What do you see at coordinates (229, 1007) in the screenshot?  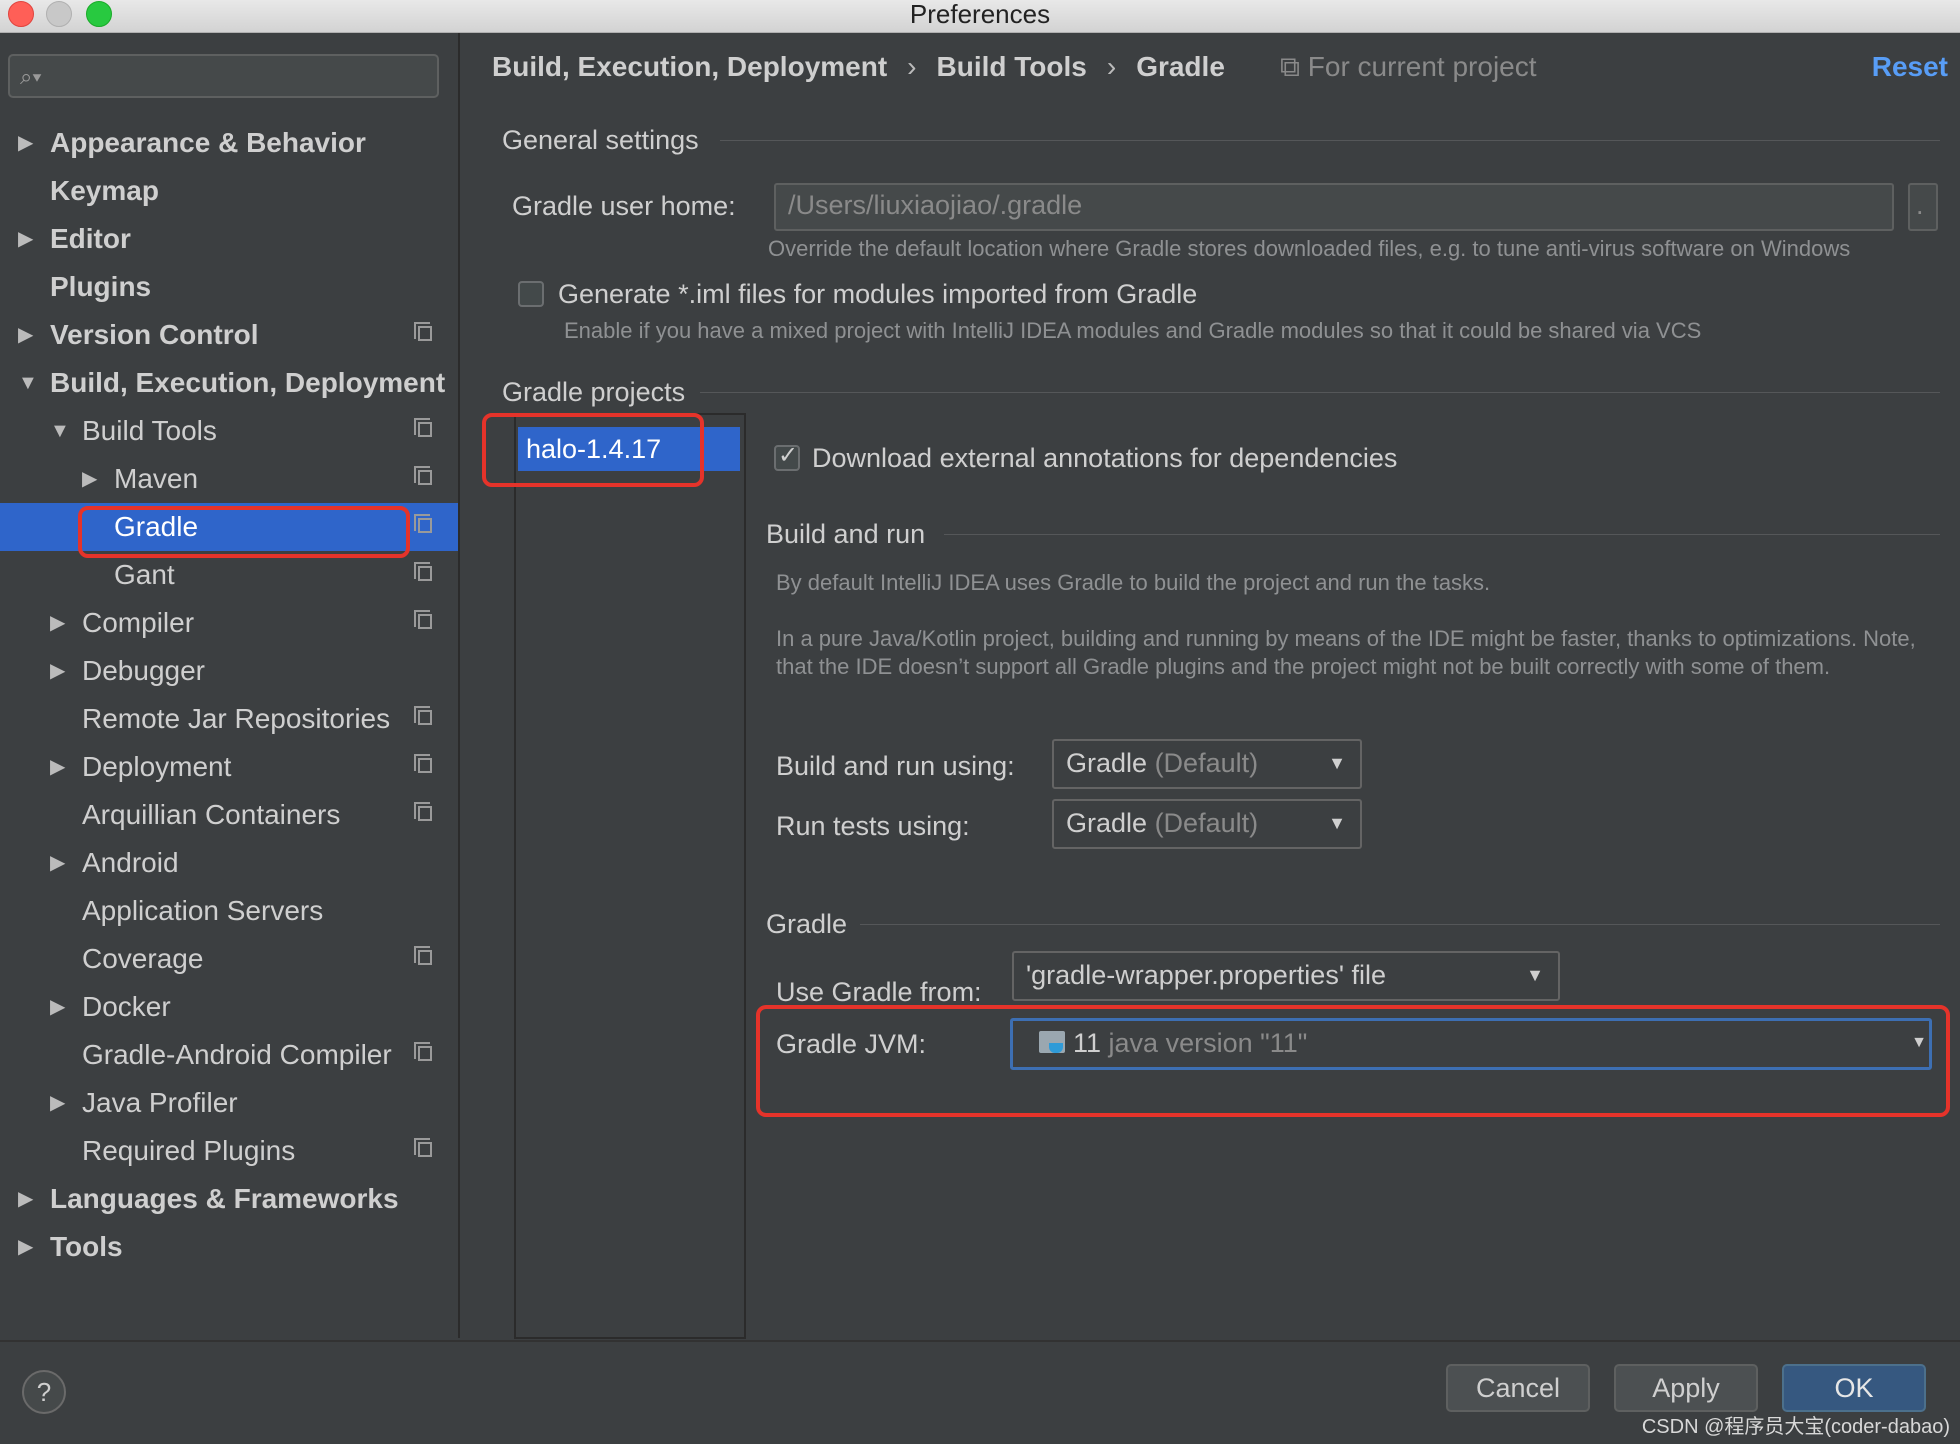 I see `sidebar-item-docker: ▶ Docker` at bounding box center [229, 1007].